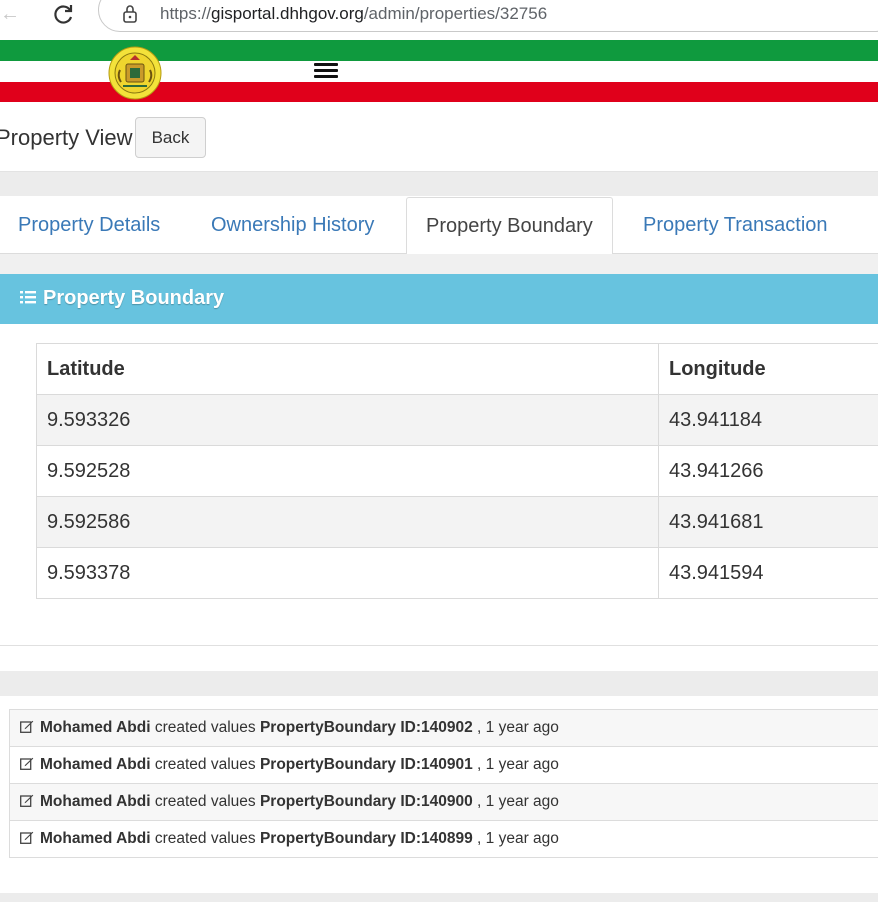  I want to click on page-title: Property View, so click(66, 137).